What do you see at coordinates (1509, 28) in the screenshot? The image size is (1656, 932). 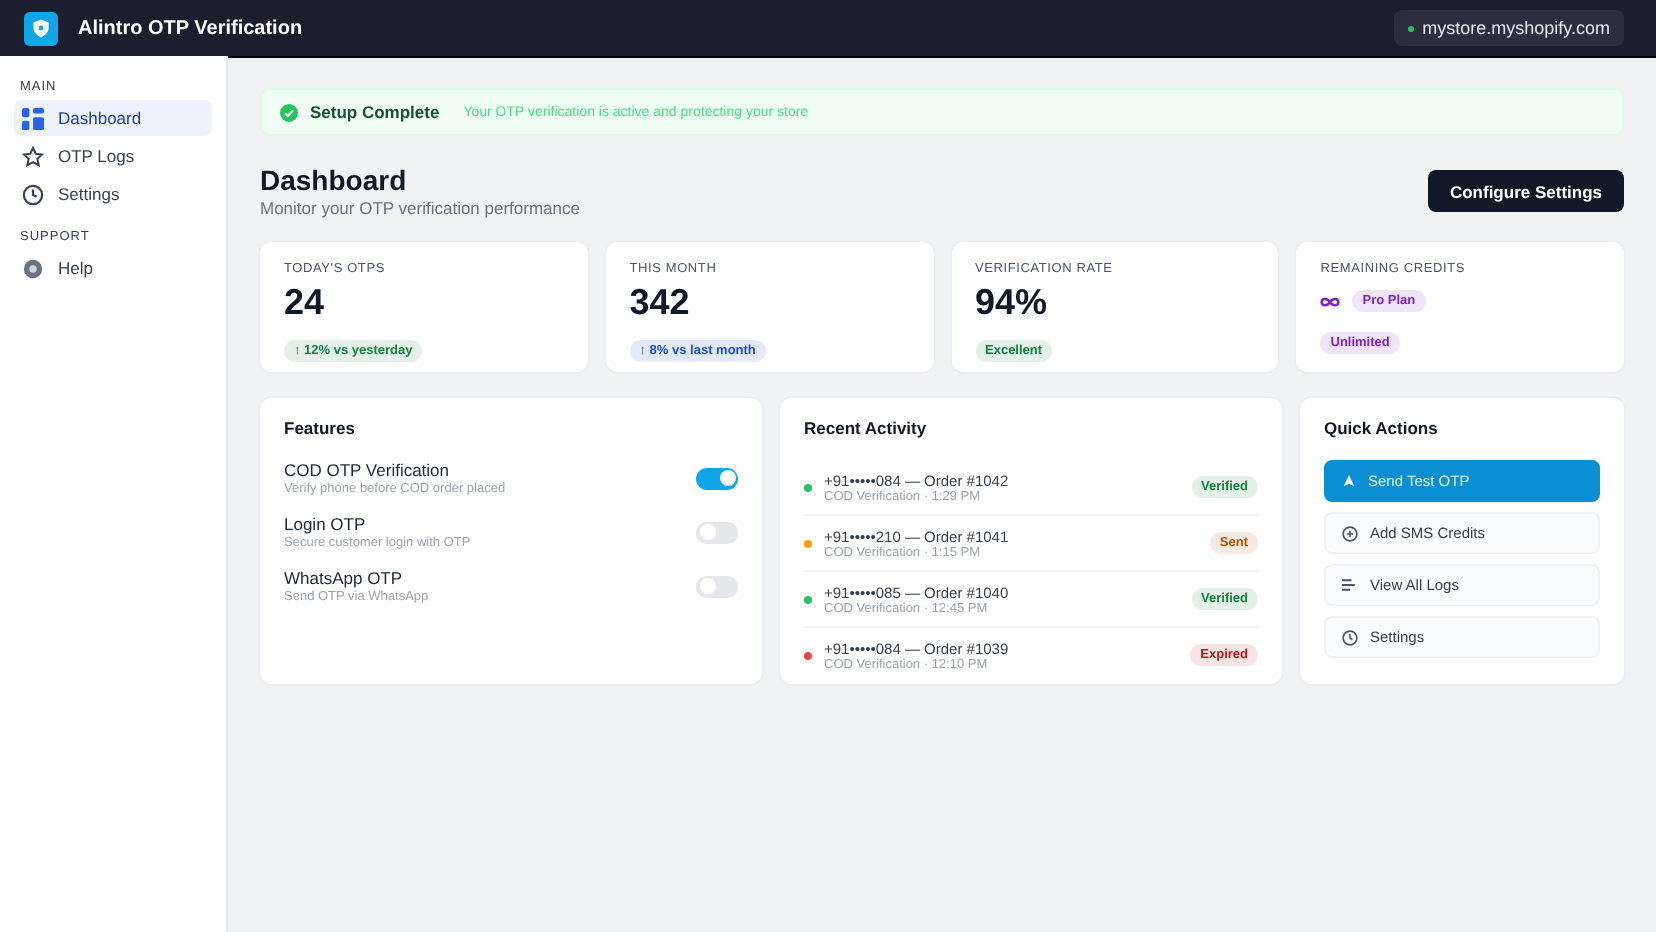 I see `store-badge: mystore.myshopify.com` at bounding box center [1509, 28].